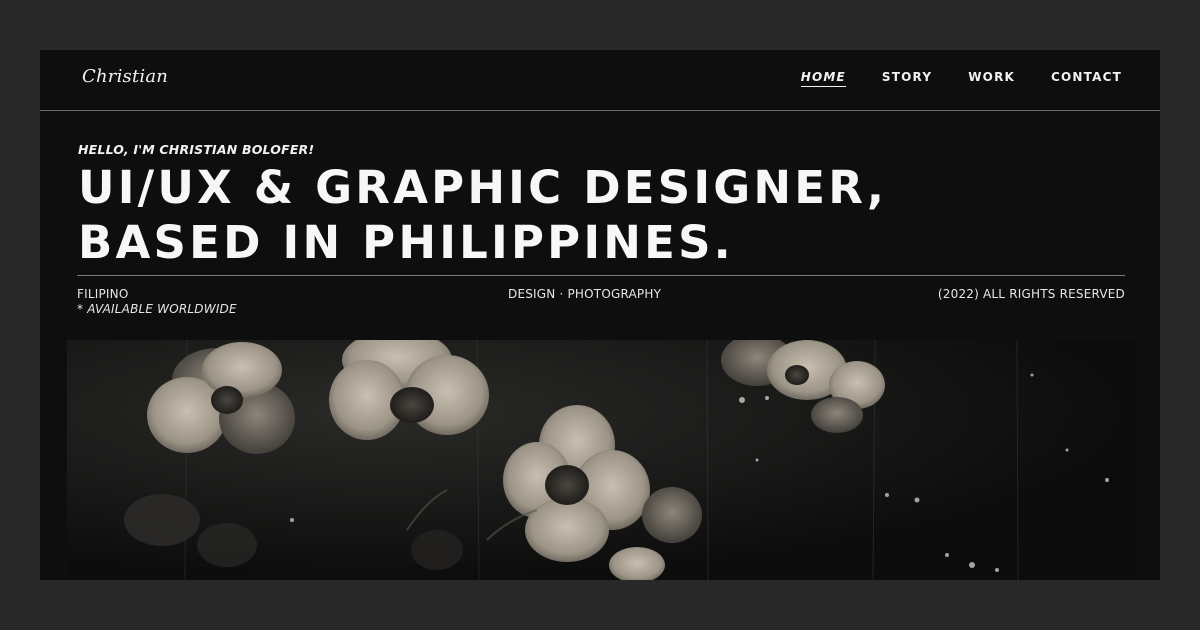  Describe the element at coordinates (601, 275) in the screenshot. I see `section-divider` at that location.